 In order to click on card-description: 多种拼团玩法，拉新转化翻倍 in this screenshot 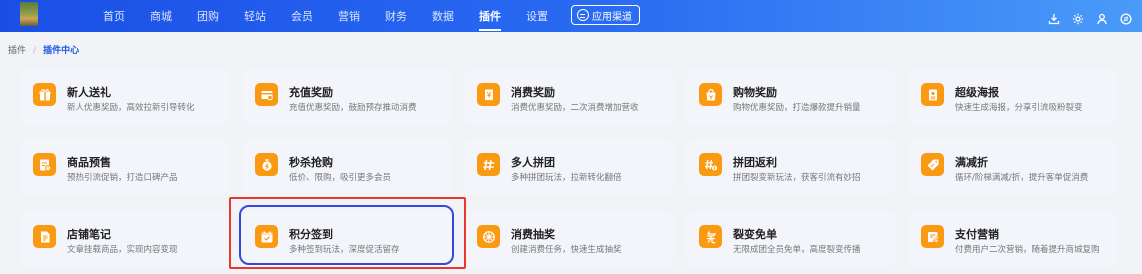, I will do `click(566, 178)`.